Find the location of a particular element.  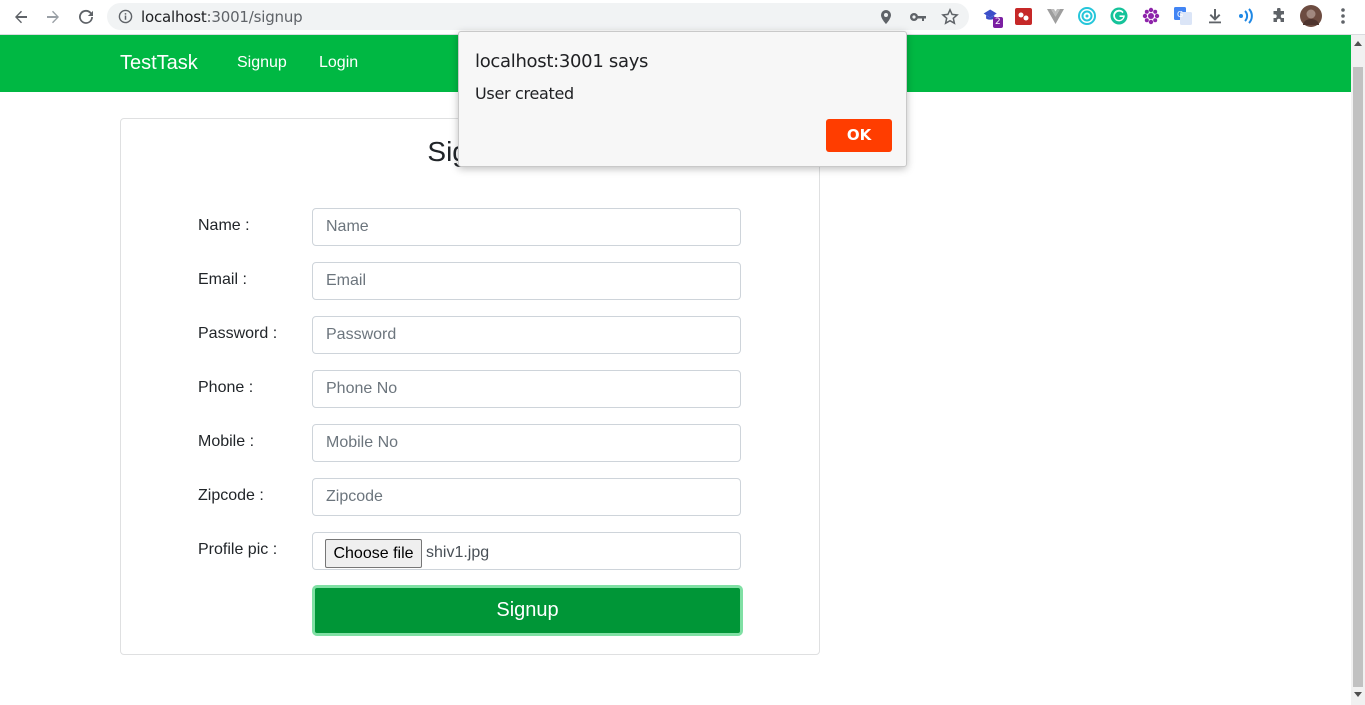

profile-pic-row: Profile pic : Choose file shiv1.jpg is located at coordinates (470, 551).